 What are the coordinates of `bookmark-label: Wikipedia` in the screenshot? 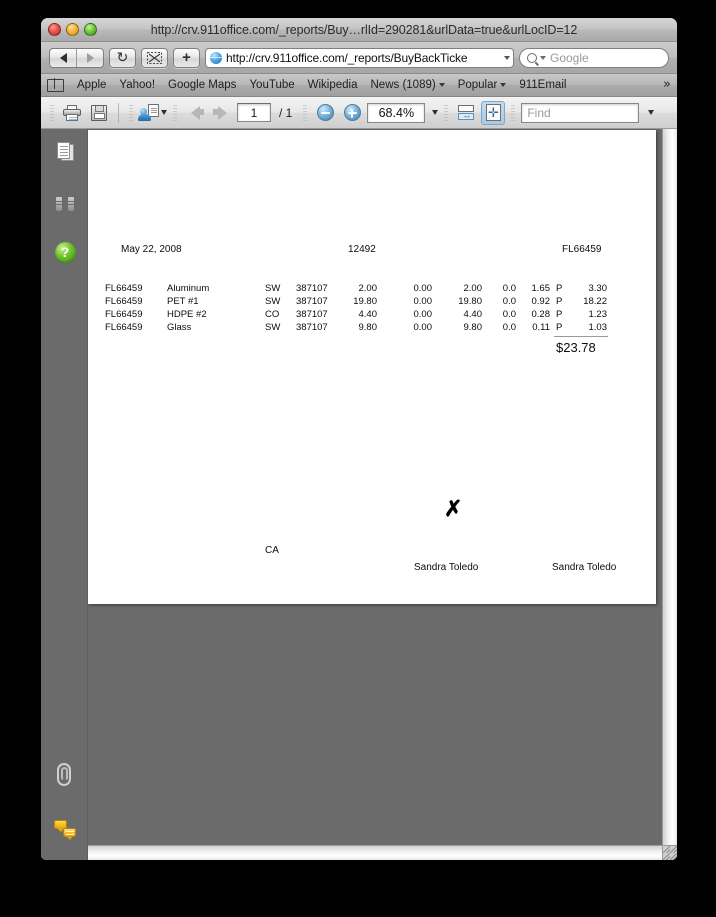 It's located at (332, 85).